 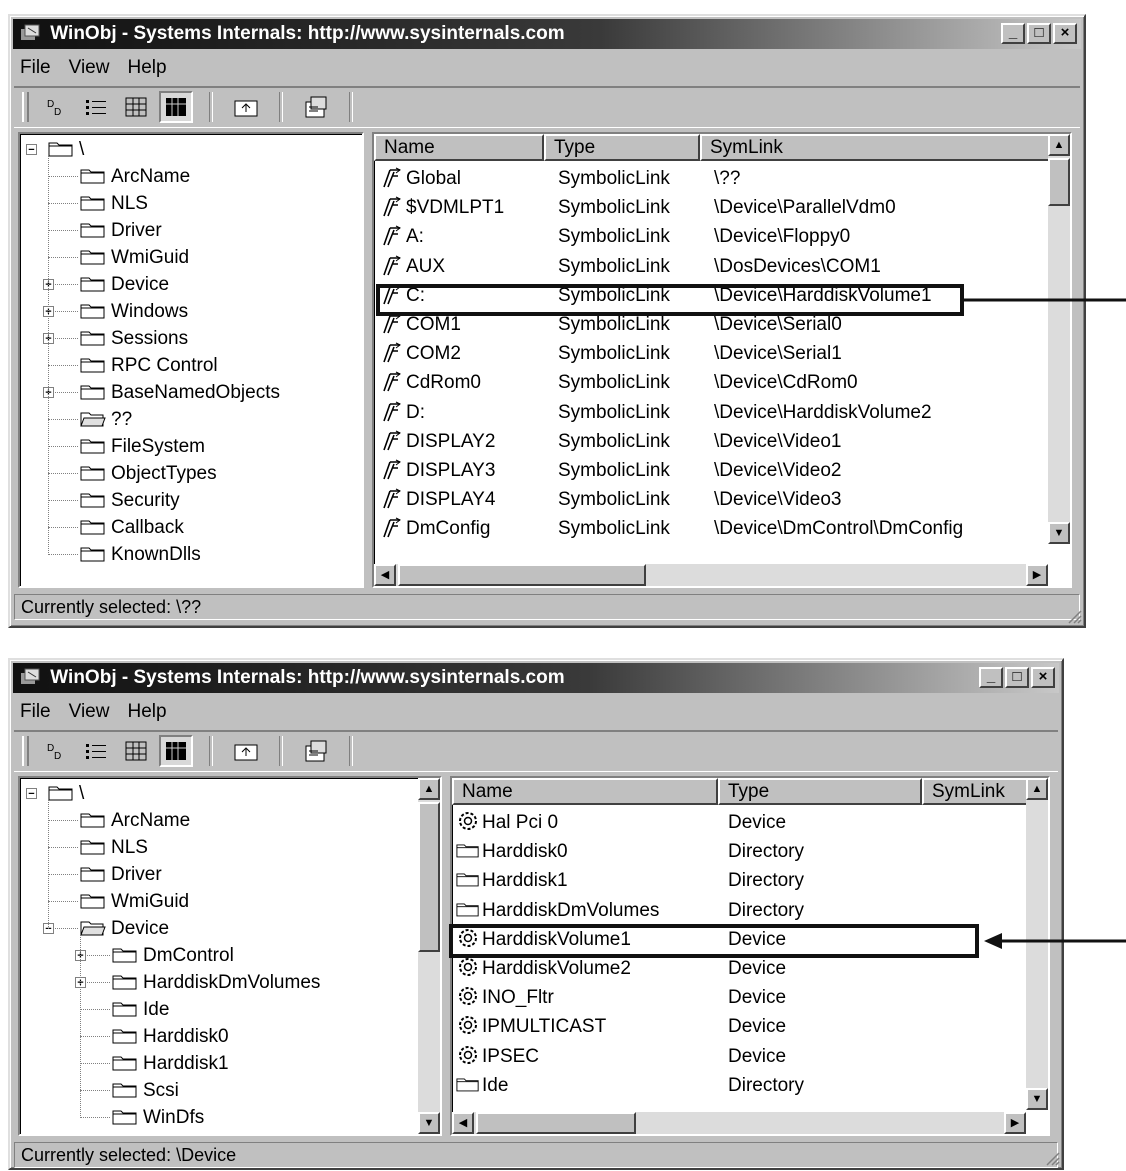 What do you see at coordinates (750, 997) in the screenshot?
I see `table-row: INO_Fltr Device` at bounding box center [750, 997].